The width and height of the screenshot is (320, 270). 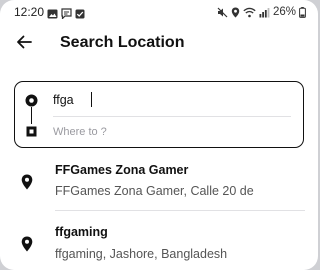 What do you see at coordinates (122, 170) in the screenshot?
I see `result-title: FFGames Zona Gamer` at bounding box center [122, 170].